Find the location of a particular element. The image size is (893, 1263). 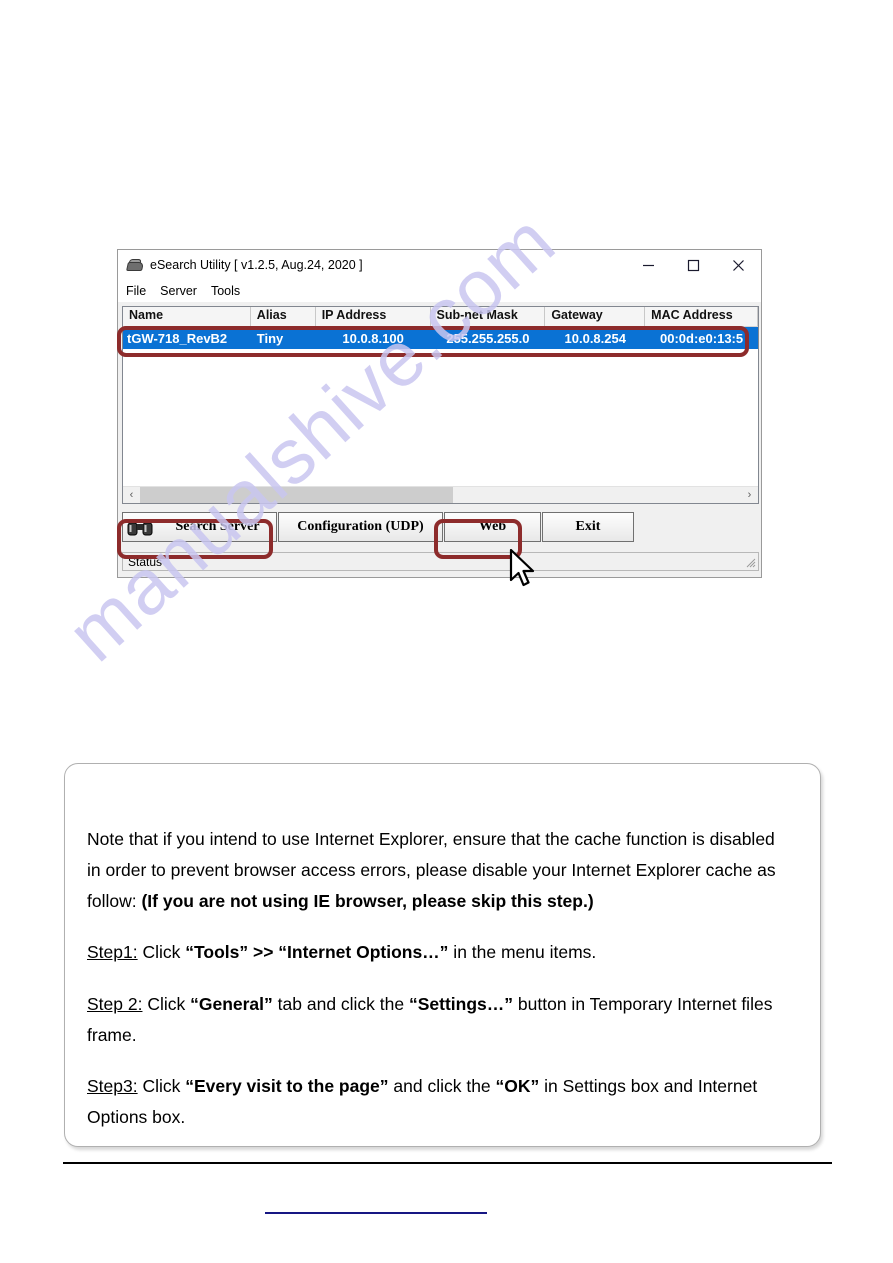

chevron-left-icon: ‹ is located at coordinates (131, 495).